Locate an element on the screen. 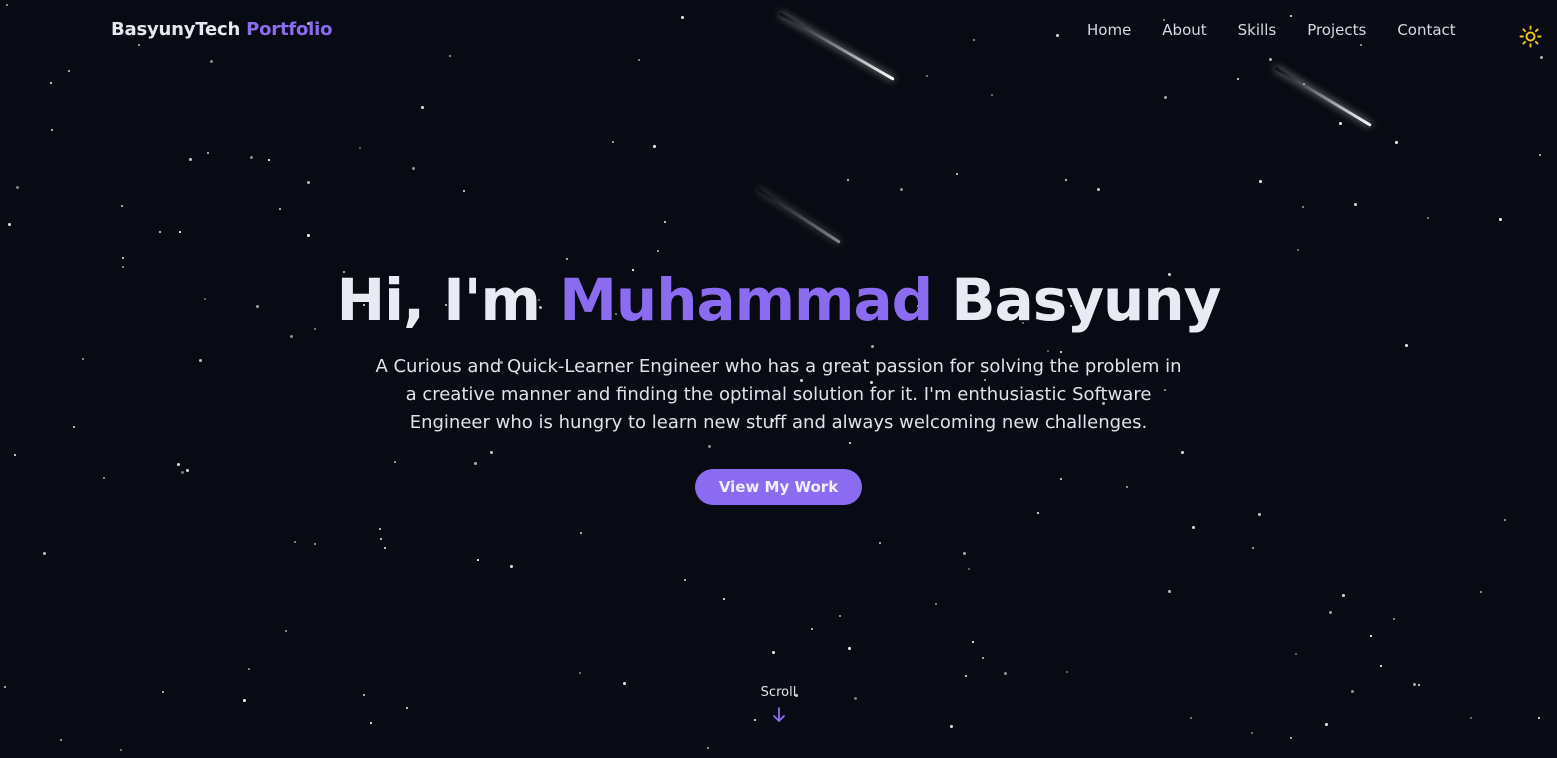  nav-link-projects: Projects is located at coordinates (1336, 30).